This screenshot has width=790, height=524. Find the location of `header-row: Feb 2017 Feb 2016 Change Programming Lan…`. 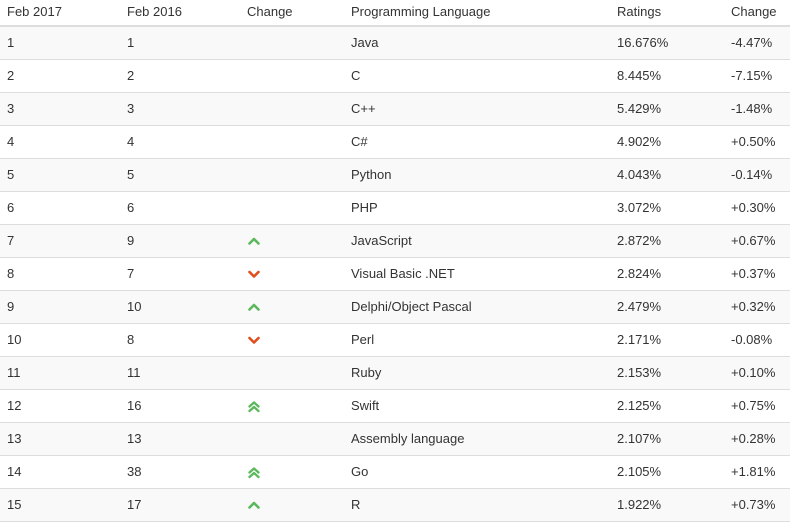

header-row: Feb 2017 Feb 2016 Change Programming Lan… is located at coordinates (395, 13).